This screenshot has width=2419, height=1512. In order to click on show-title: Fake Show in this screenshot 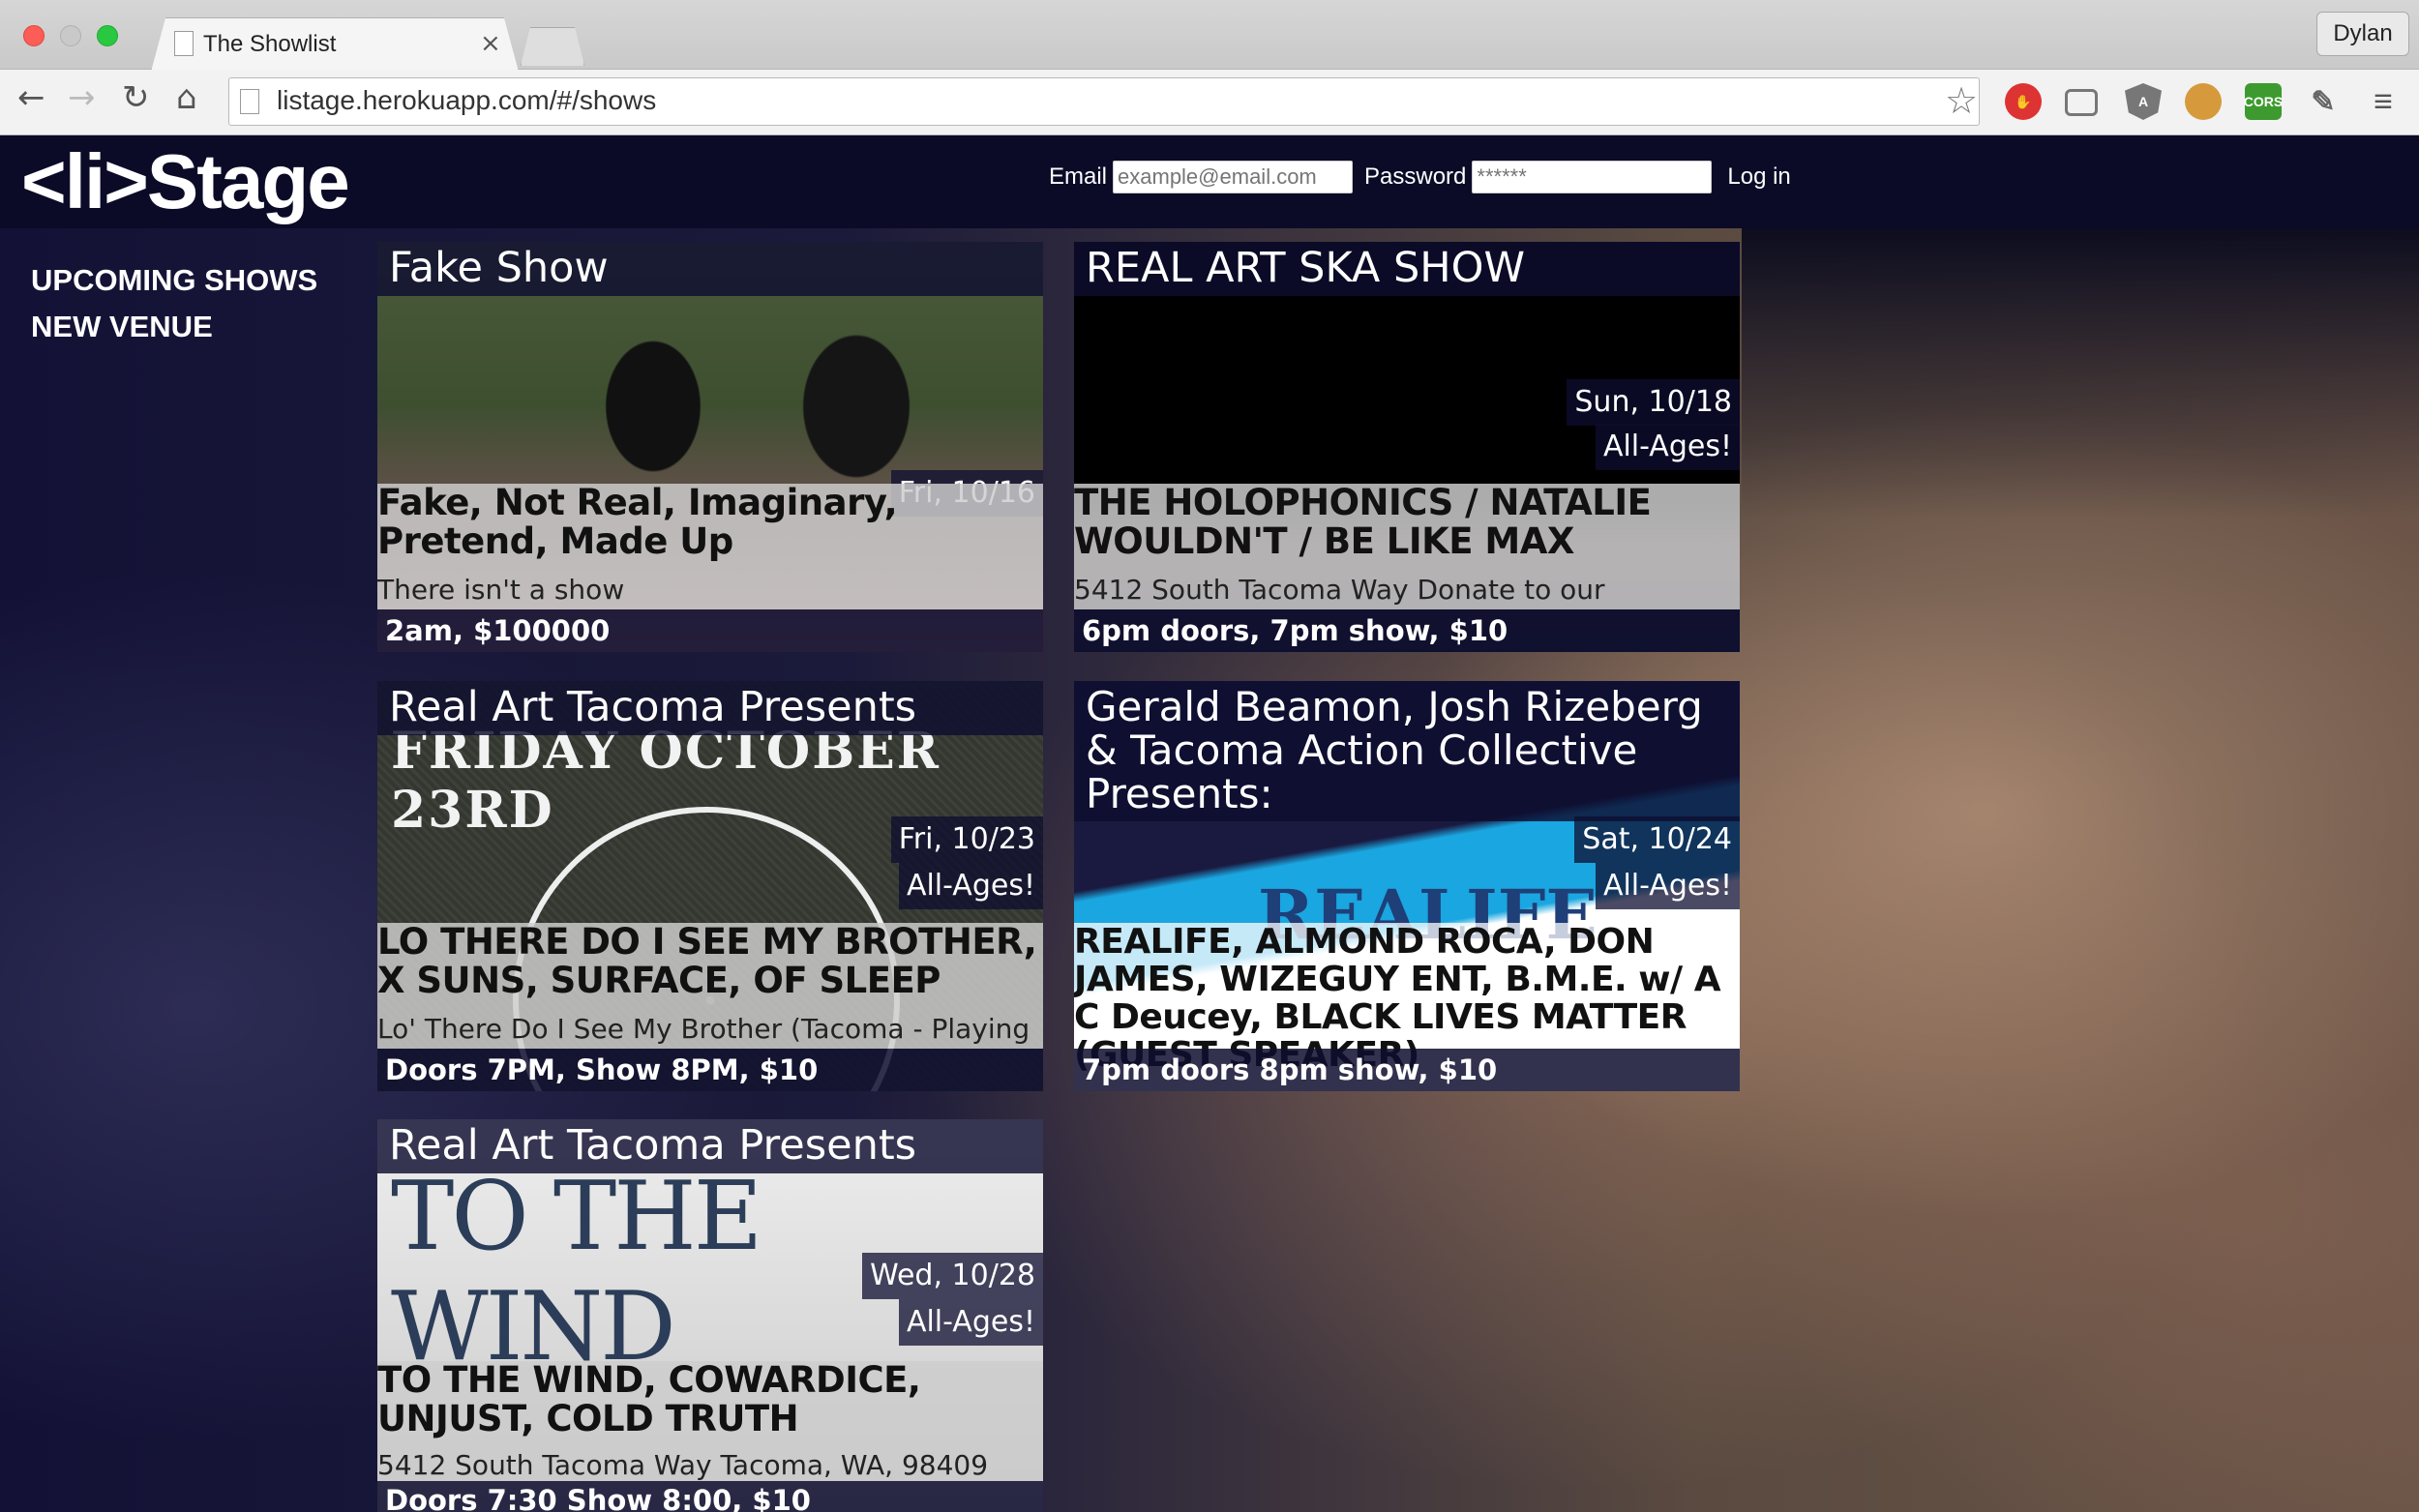, I will do `click(710, 269)`.